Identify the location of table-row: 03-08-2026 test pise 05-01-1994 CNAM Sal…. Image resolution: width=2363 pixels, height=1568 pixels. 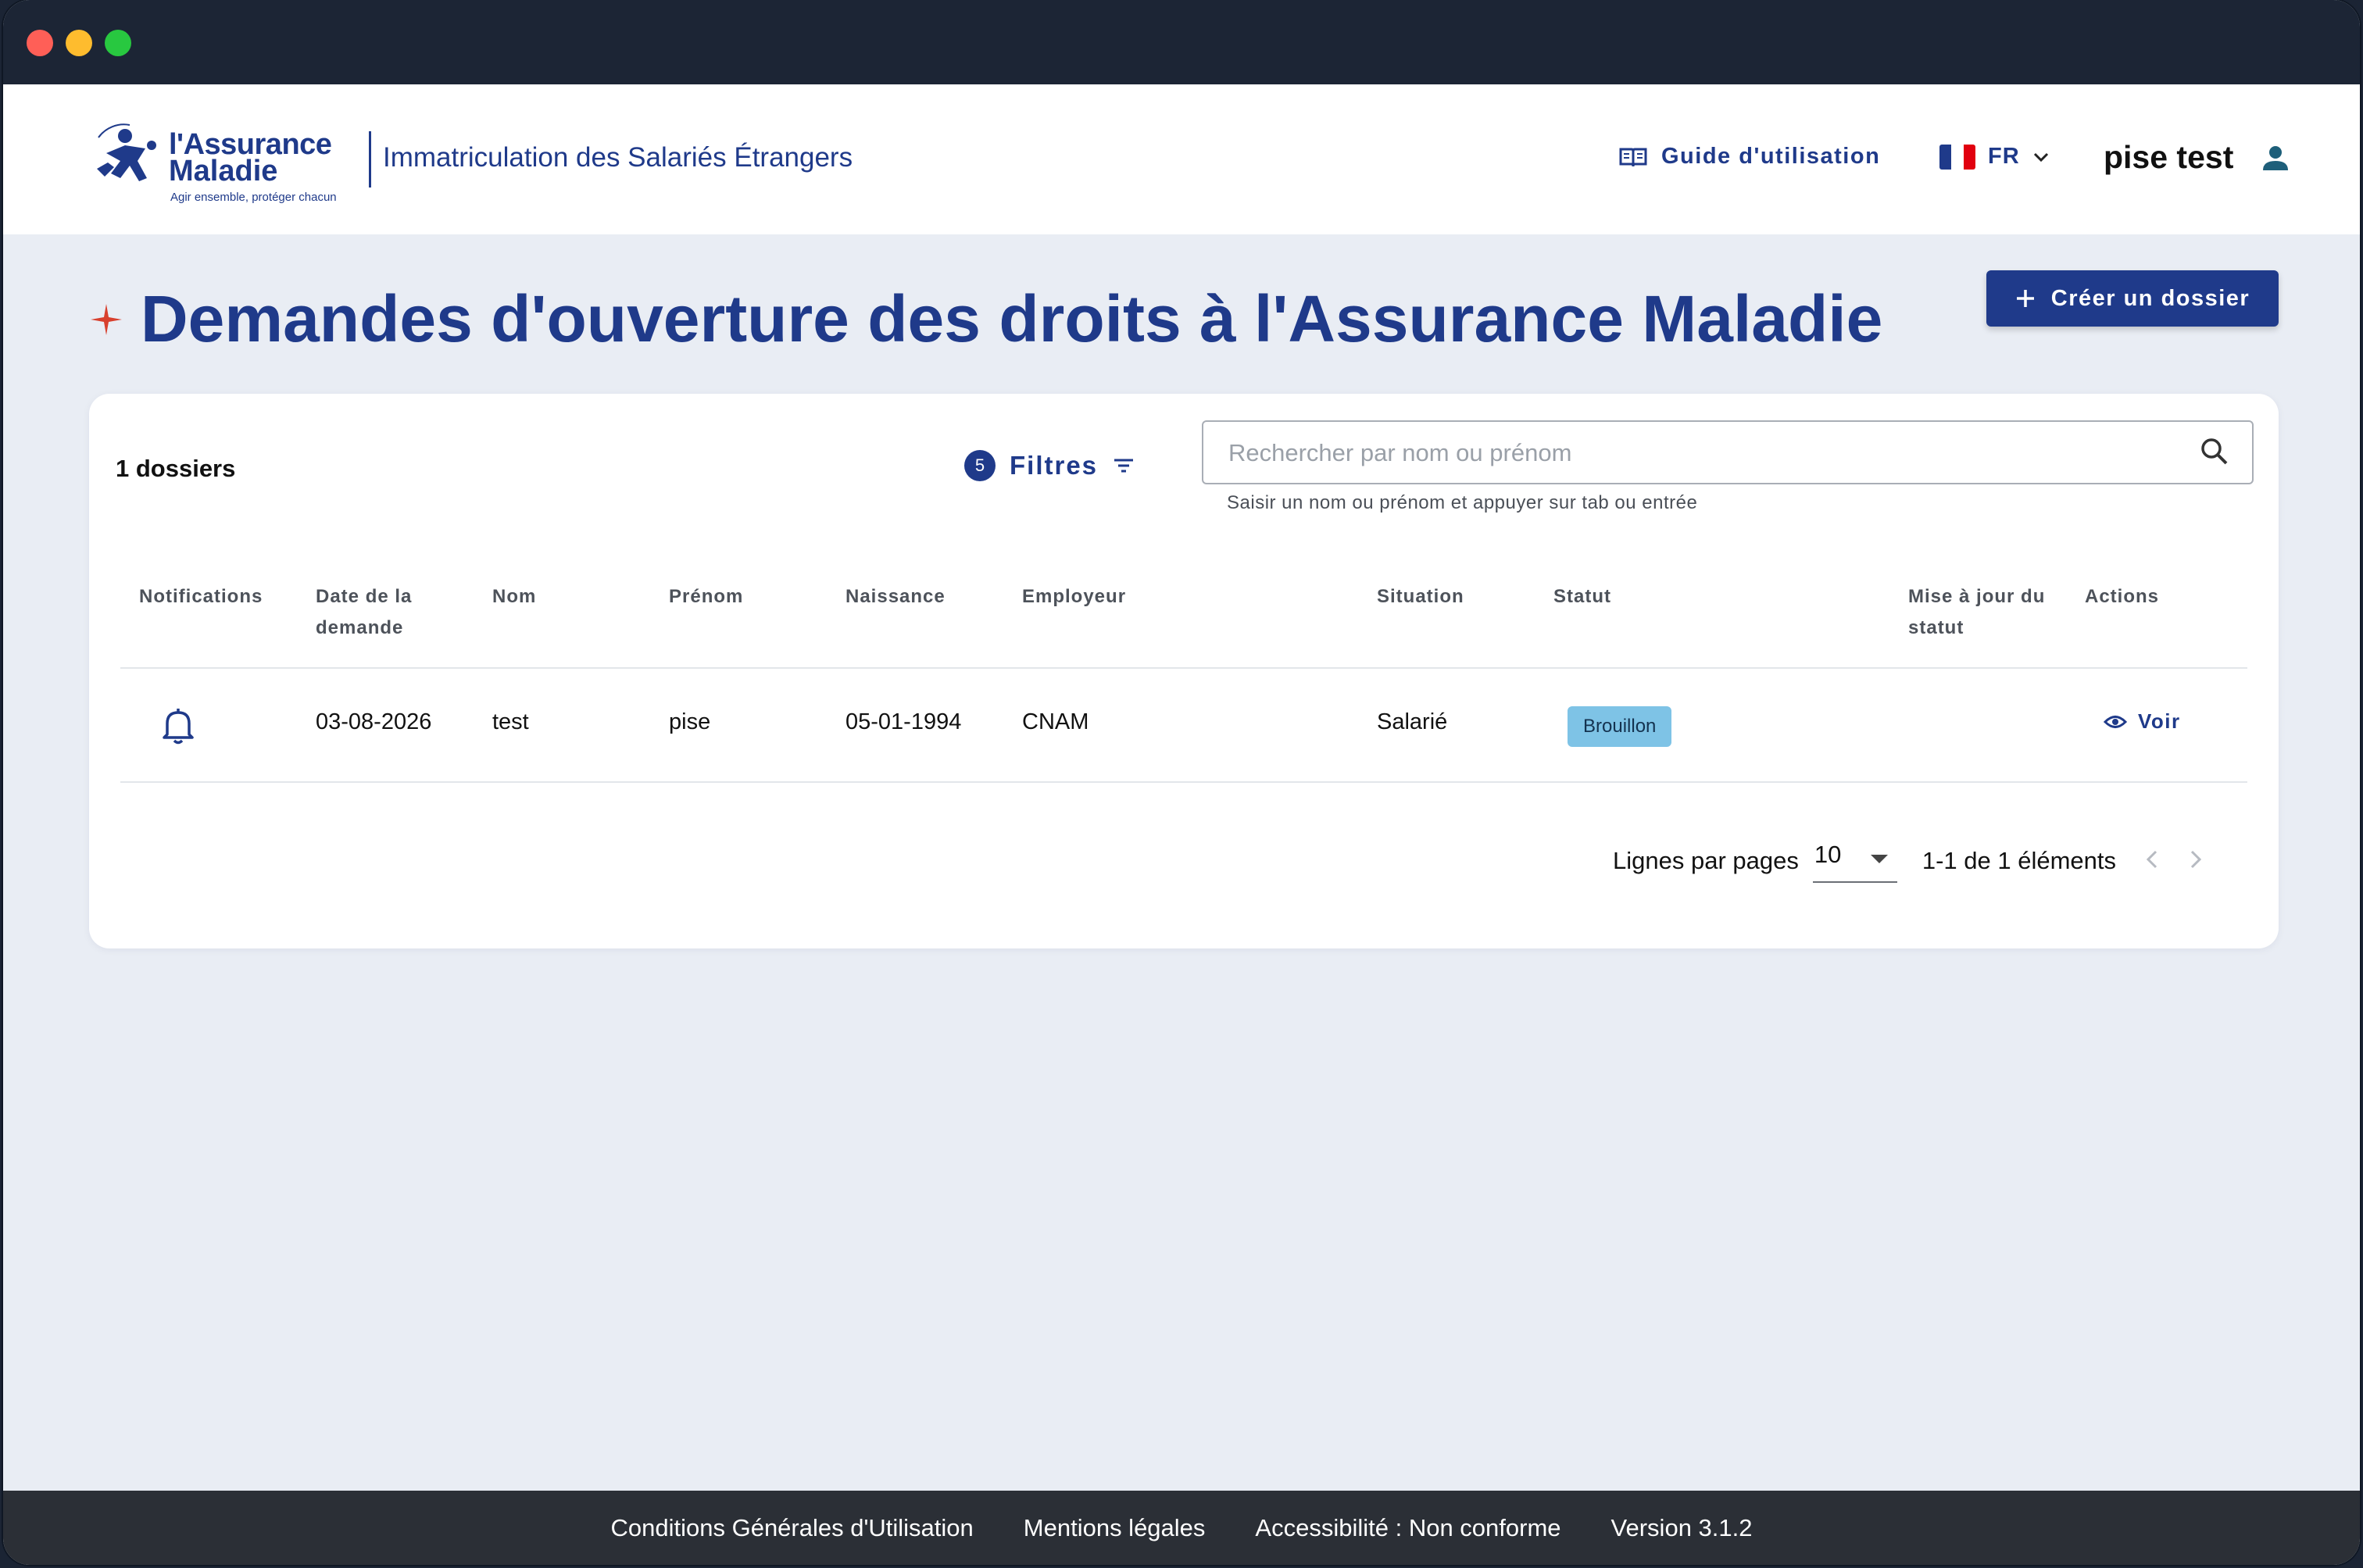
(1183, 726).